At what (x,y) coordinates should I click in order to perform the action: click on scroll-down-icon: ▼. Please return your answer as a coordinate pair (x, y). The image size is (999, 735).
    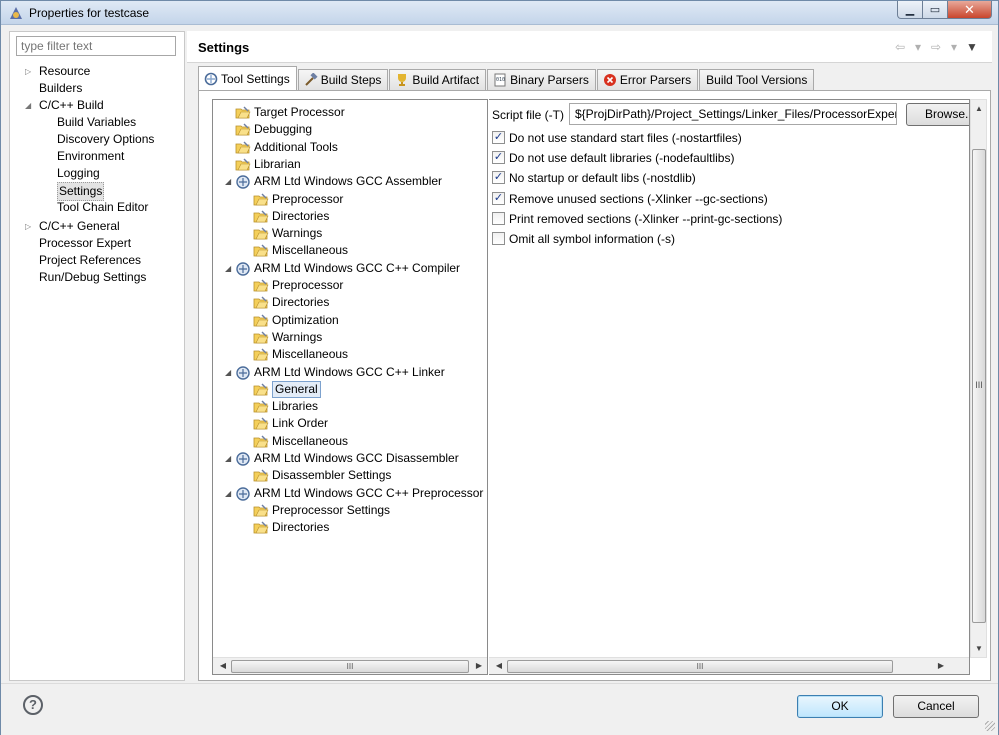
    Looking at the image, I should click on (979, 649).